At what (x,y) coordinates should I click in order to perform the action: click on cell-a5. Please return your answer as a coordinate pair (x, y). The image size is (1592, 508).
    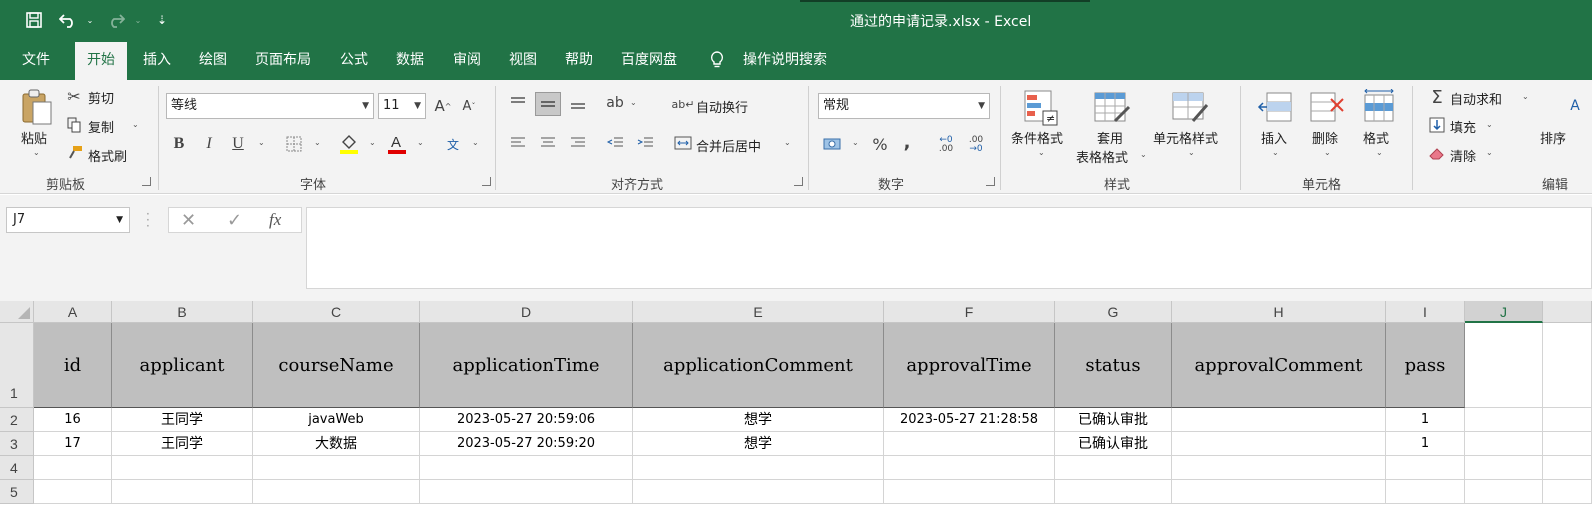
    Looking at the image, I should click on (73, 492).